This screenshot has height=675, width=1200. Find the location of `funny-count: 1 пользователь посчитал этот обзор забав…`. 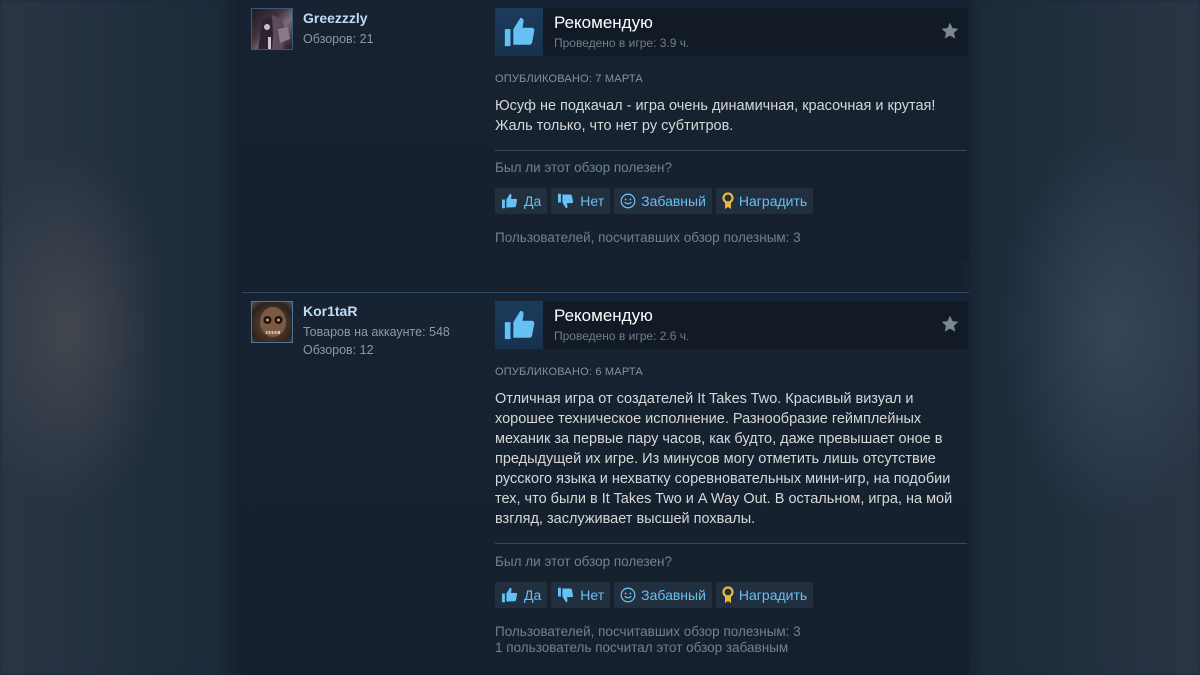

funny-count: 1 пользователь посчитал этот обзор забав… is located at coordinates (642, 647).